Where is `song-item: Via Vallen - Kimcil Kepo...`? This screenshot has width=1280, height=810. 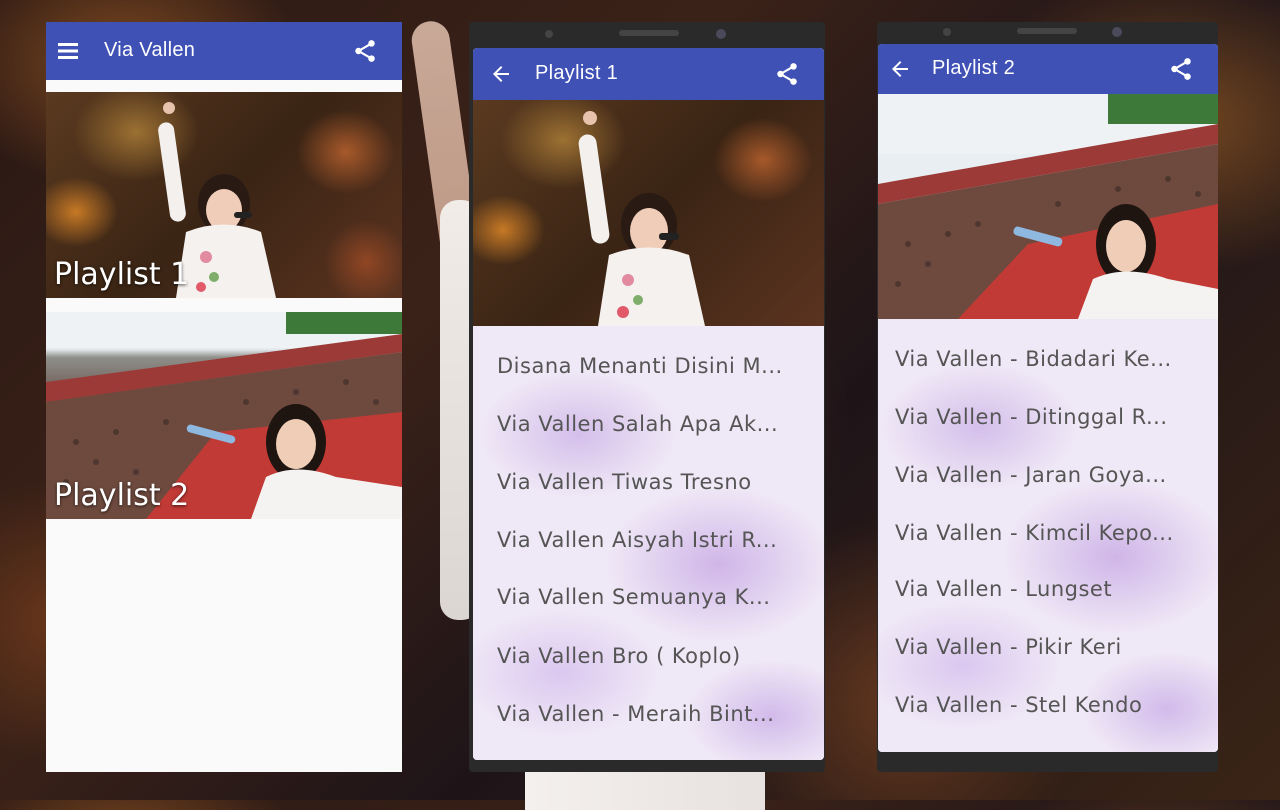
song-item: Via Vallen - Kimcil Kepo... is located at coordinates (1048, 533).